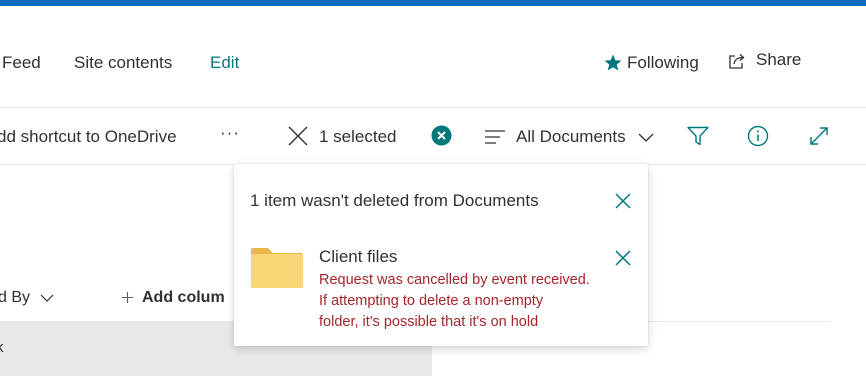  Describe the element at coordinates (358, 136) in the screenshot. I see `selection-count: 1 selected` at that location.